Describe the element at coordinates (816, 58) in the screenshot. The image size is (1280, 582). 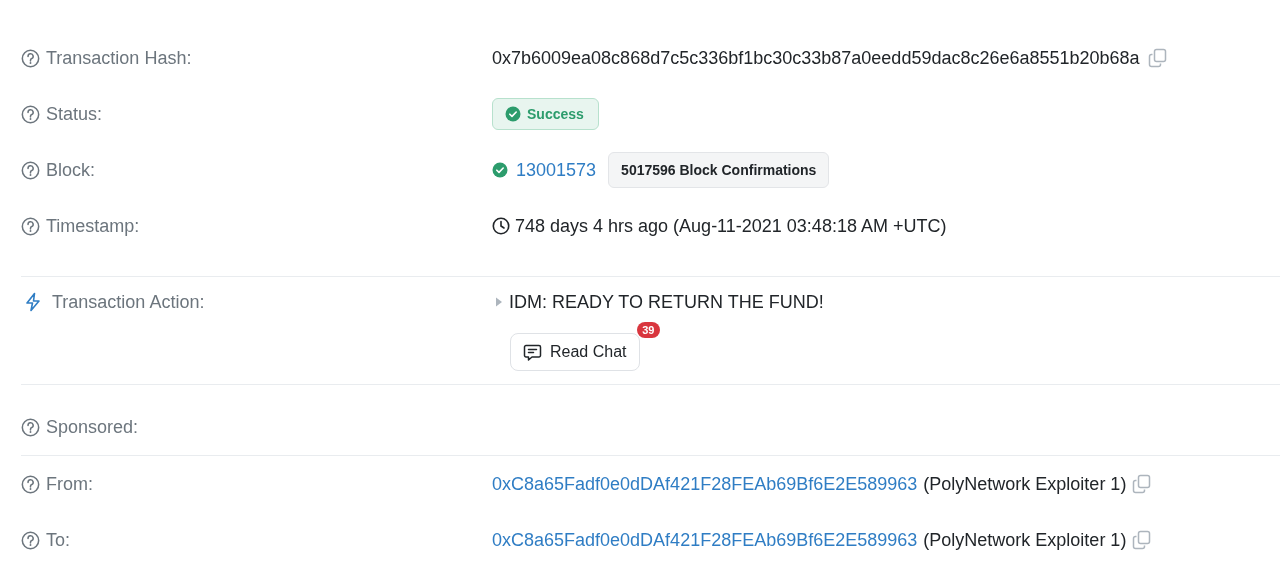
I see `transaction-hash: 0x7b6009ea08c868d7c5c336bf1bc30c33b87a0eedd59dac8c26e6a8551b20b68a` at that location.